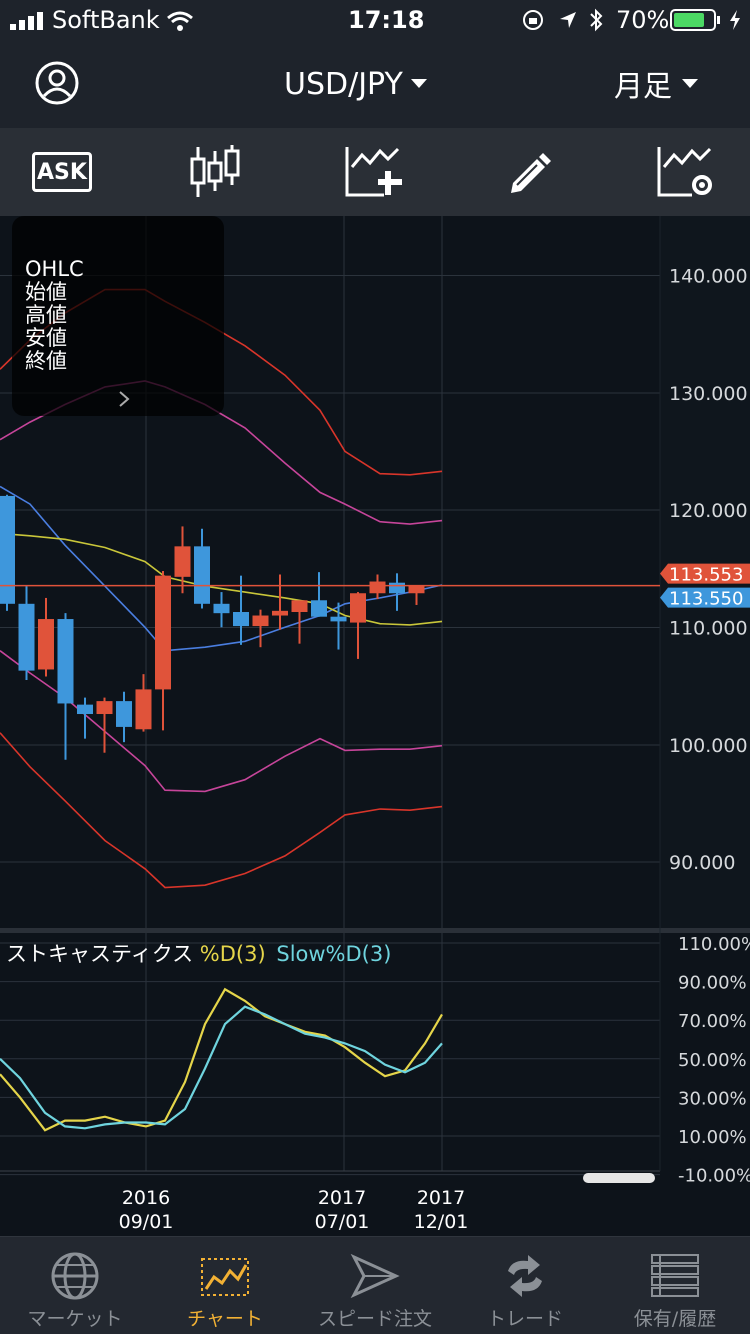 This screenshot has height=1334, width=750. I want to click on indicator-settings-button, so click(686, 172).